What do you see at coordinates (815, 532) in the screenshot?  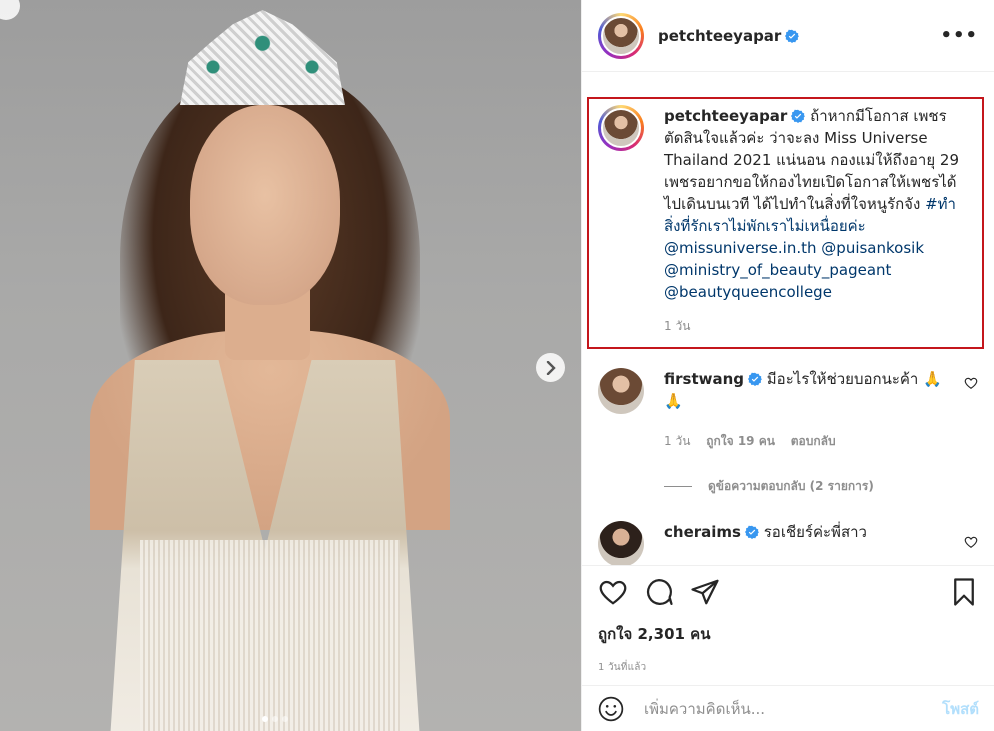 I see `comment-text: รอเชียร์ค่ะพี่สาว` at bounding box center [815, 532].